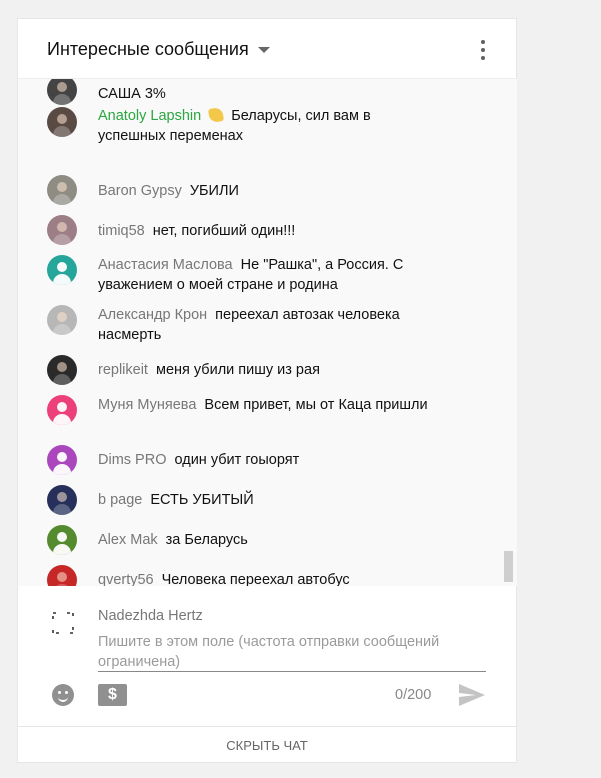  I want to click on message-author: b page, so click(120, 500).